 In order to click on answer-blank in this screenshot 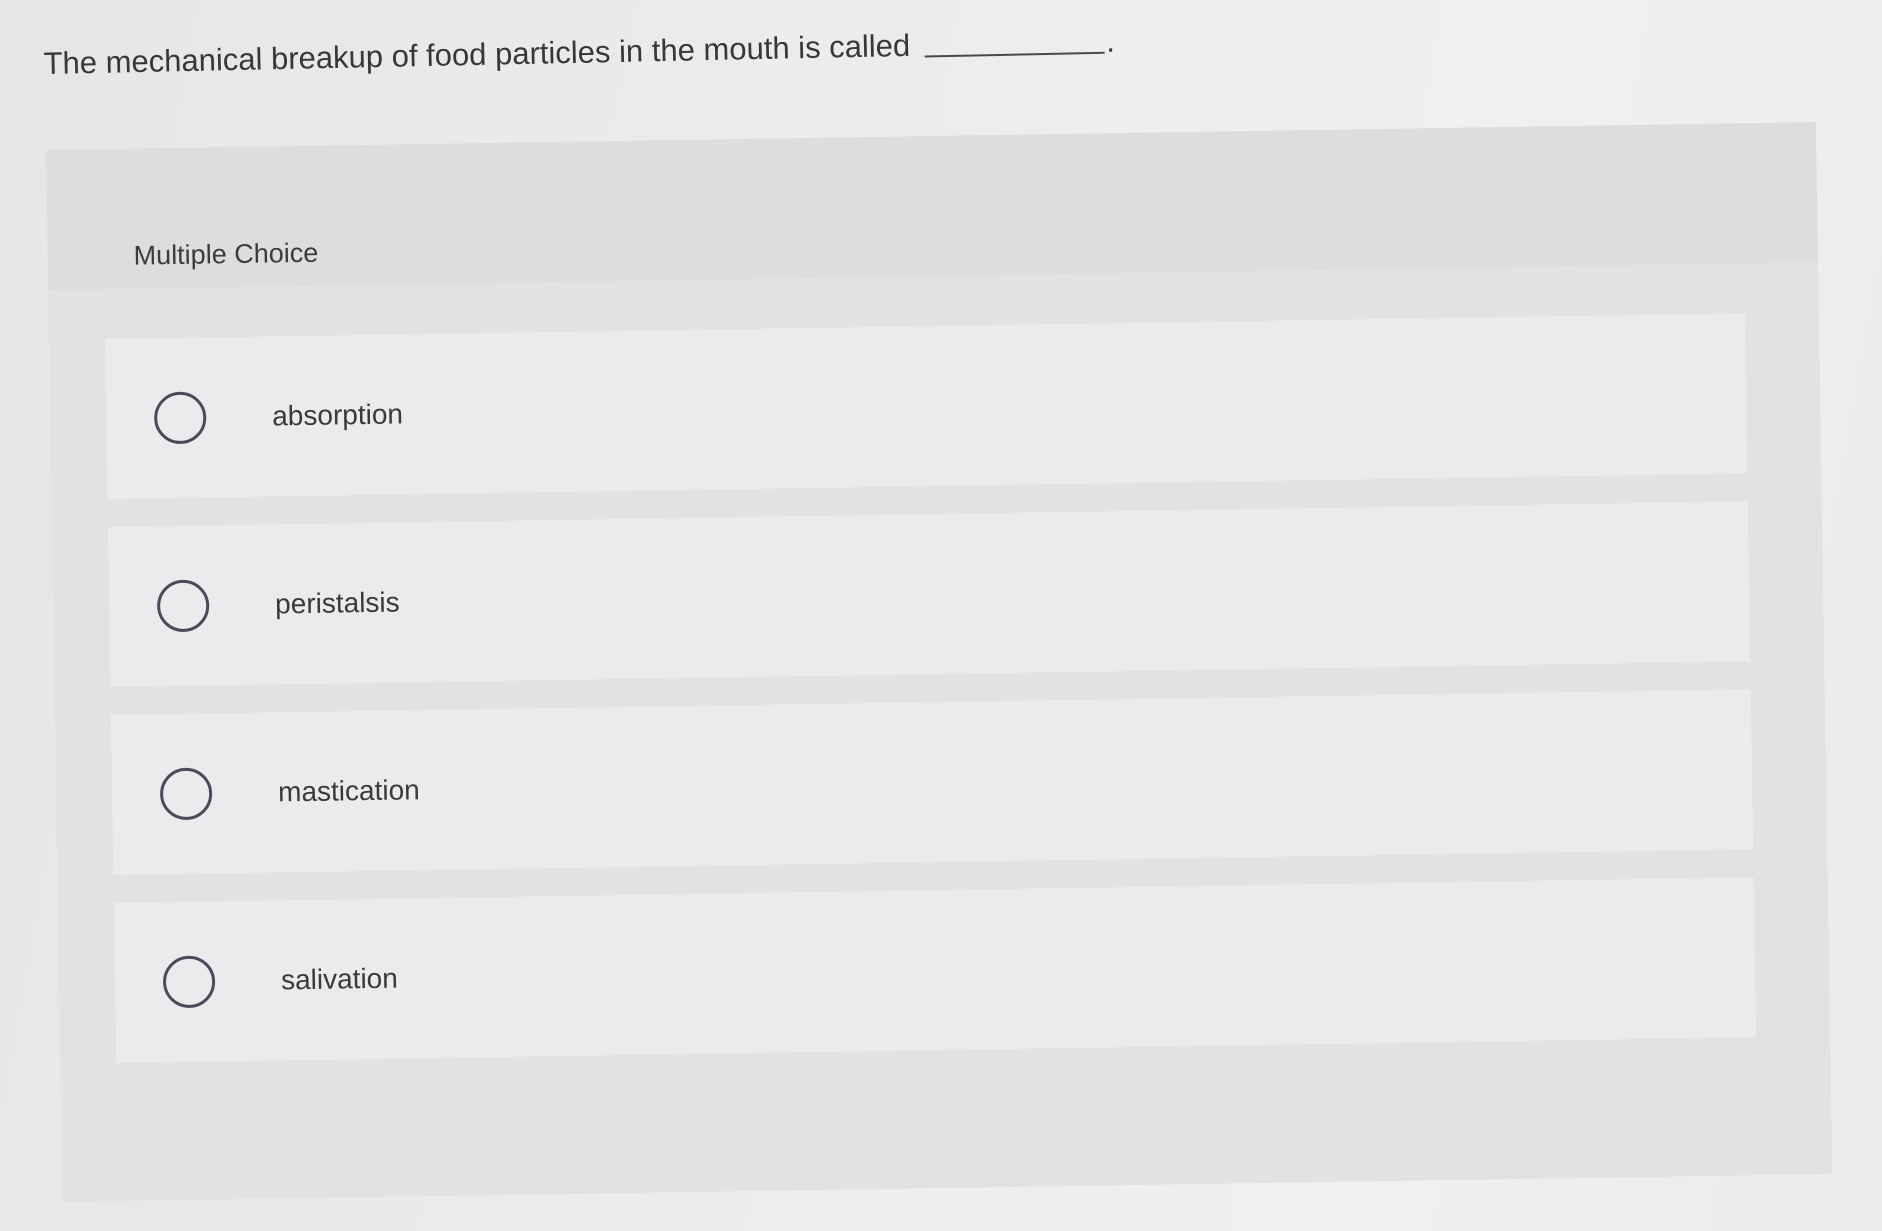, I will do `click(1014, 54)`.